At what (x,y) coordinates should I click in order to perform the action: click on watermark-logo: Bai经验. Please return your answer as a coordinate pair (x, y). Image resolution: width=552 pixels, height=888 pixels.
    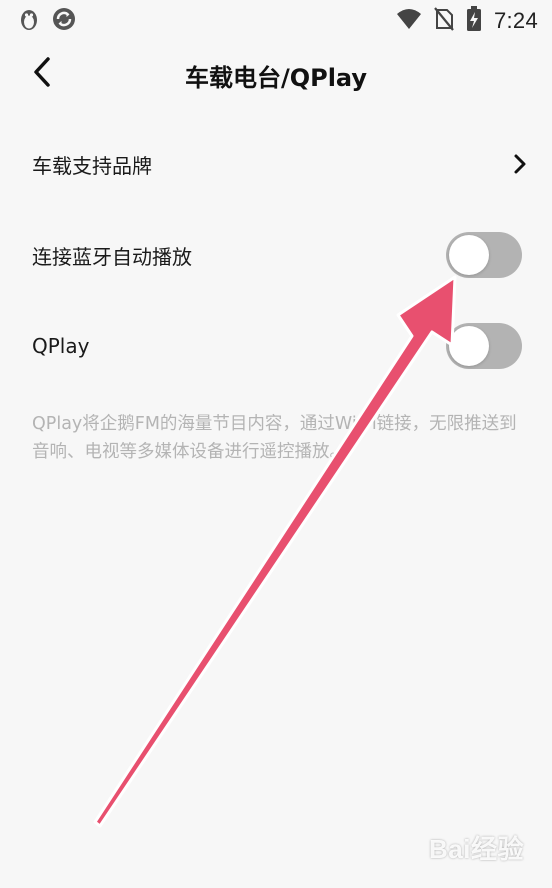
    Looking at the image, I should click on (476, 849).